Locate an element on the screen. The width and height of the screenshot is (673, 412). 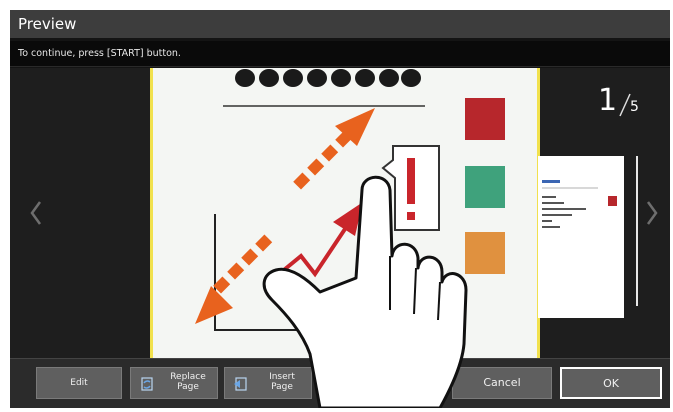
edit-button: Edit is located at coordinates (79, 383).